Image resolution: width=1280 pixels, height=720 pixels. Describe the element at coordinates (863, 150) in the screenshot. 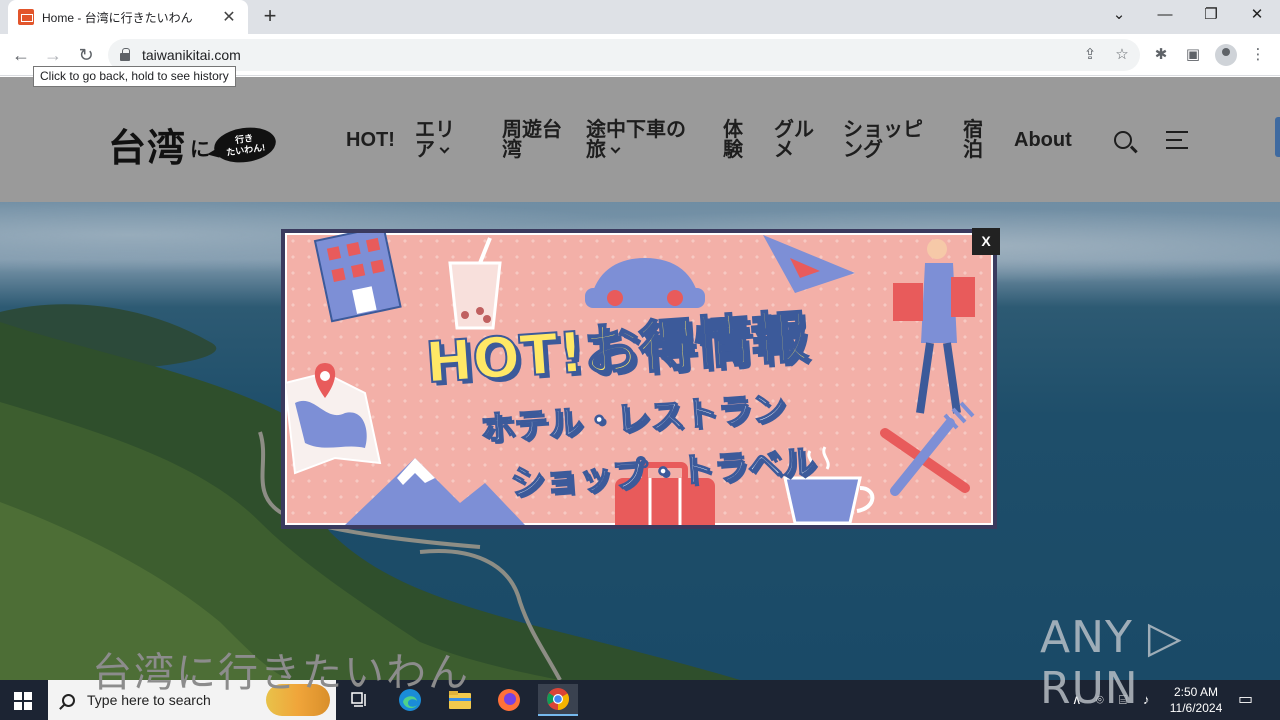

I see `nav-label-line2: ング` at that location.